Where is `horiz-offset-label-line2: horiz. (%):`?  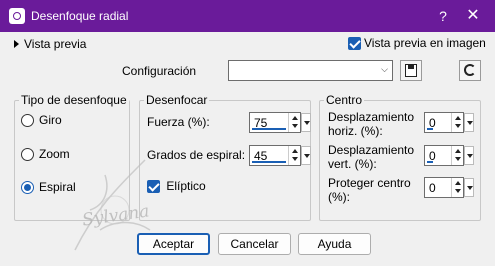
horiz-offset-label-line2: horiz. (%): is located at coordinates (355, 131).